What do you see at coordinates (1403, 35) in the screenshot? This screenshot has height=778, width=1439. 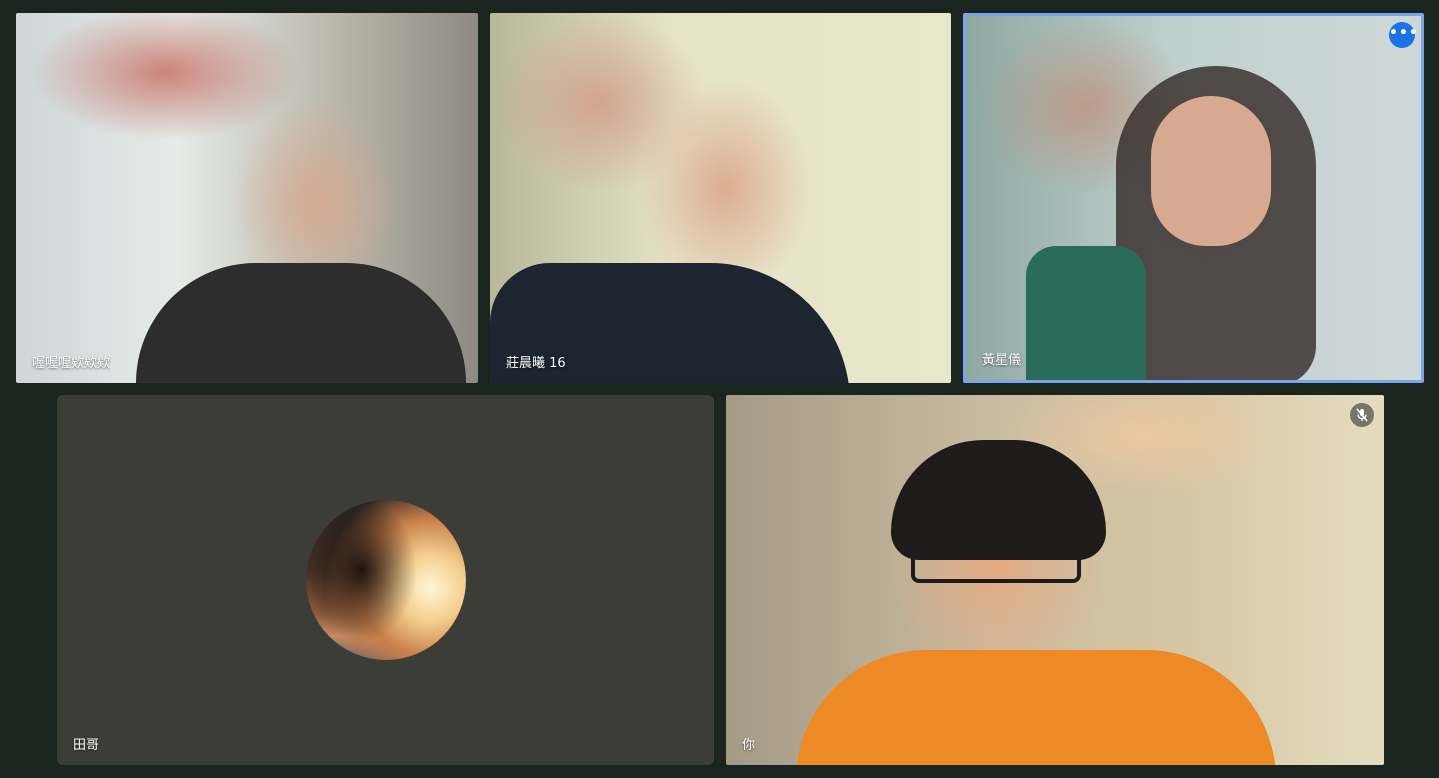 I see `more-options-icon: •••` at bounding box center [1403, 35].